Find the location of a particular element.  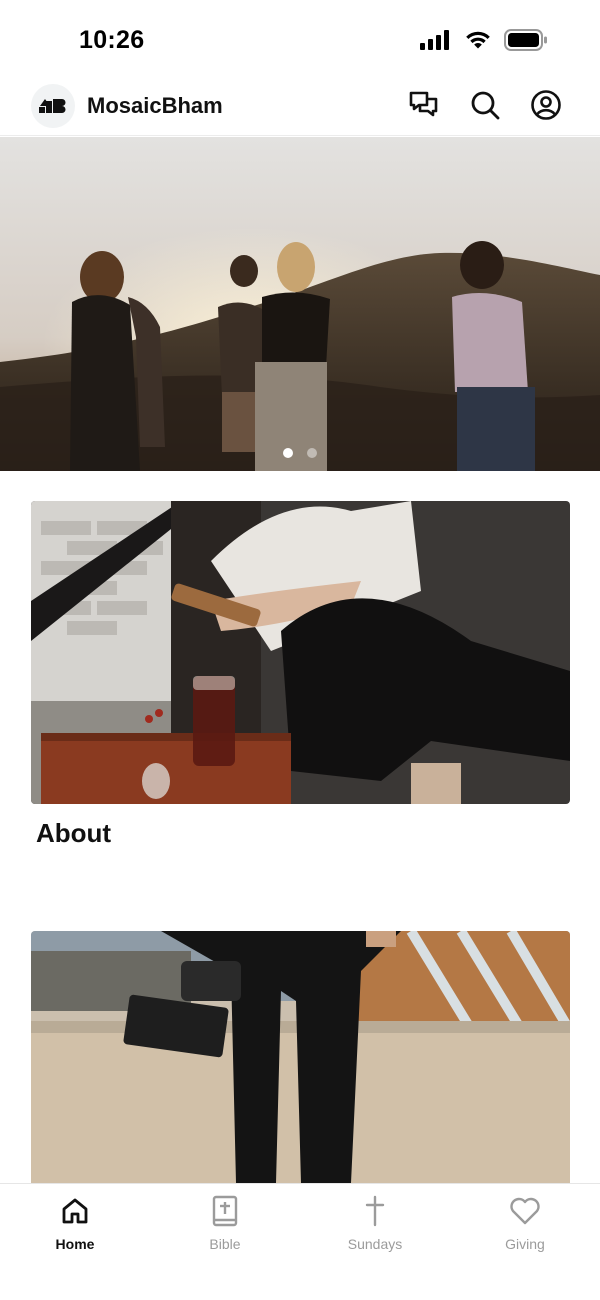

wifi-icon is located at coordinates (478, 42).